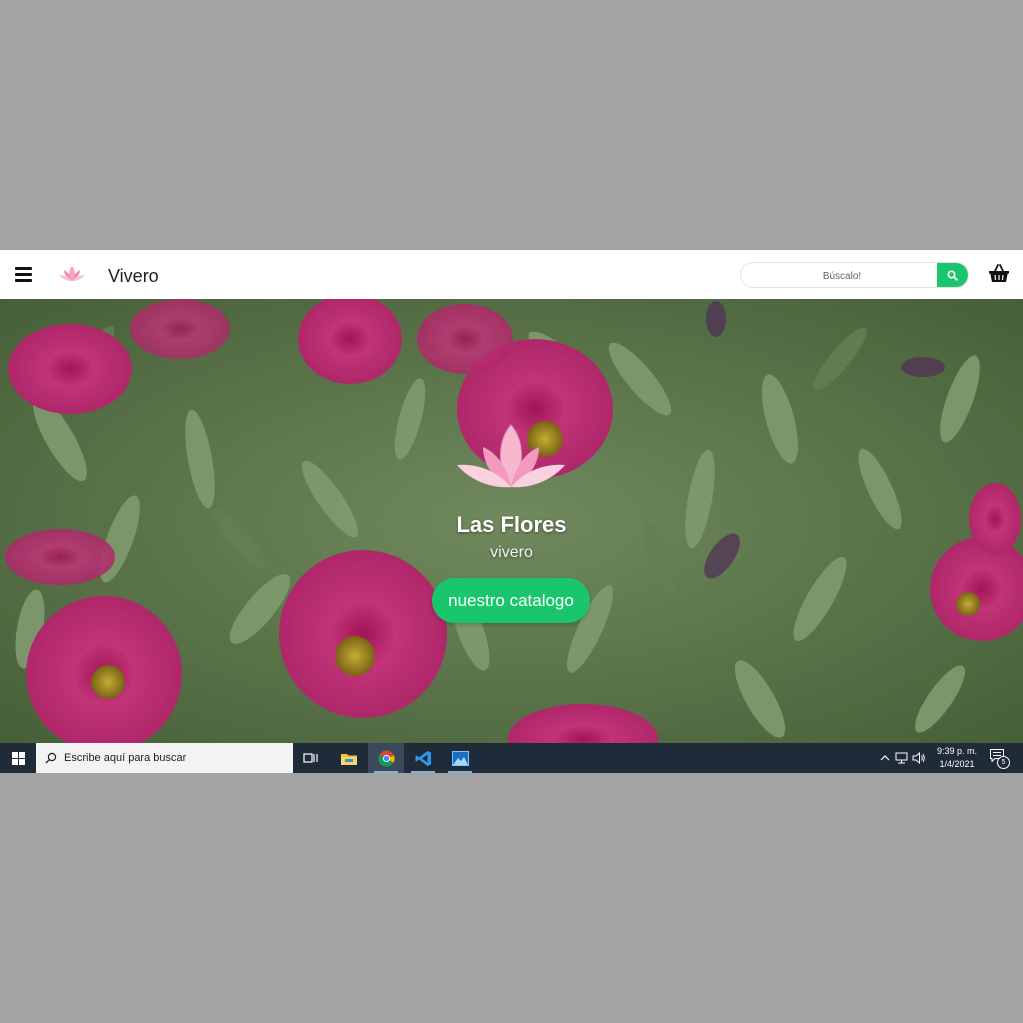 This screenshot has width=1023, height=1023. Describe the element at coordinates (885, 758) in the screenshot. I see `chevron-up-icon` at that location.